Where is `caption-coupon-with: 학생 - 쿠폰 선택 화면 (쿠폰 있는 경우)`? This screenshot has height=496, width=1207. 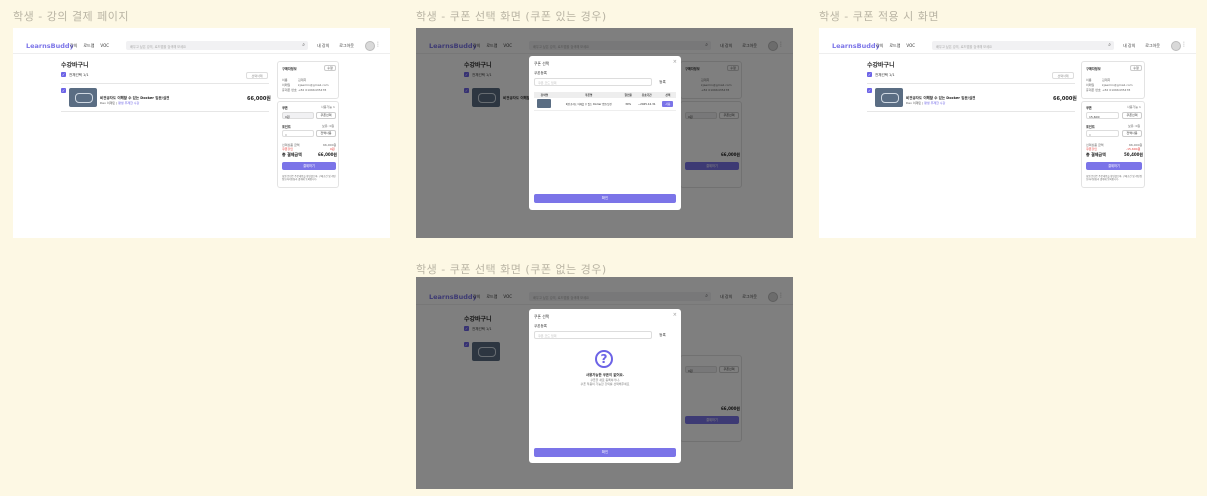 caption-coupon-with: 학생 - 쿠폰 선택 화면 (쿠폰 있는 경우) is located at coordinates (511, 16).